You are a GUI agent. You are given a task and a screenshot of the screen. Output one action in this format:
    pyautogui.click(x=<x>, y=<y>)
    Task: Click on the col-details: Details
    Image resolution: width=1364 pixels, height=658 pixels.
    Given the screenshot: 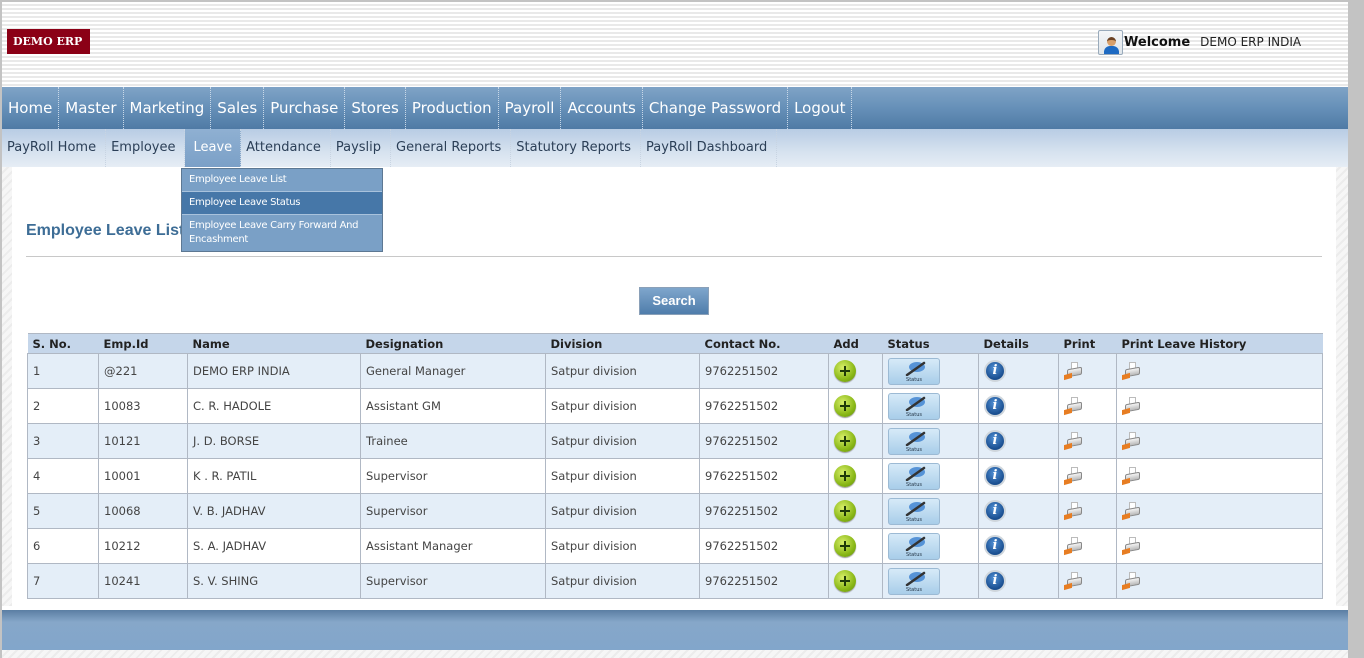 What is the action you would take?
    pyautogui.click(x=1018, y=343)
    